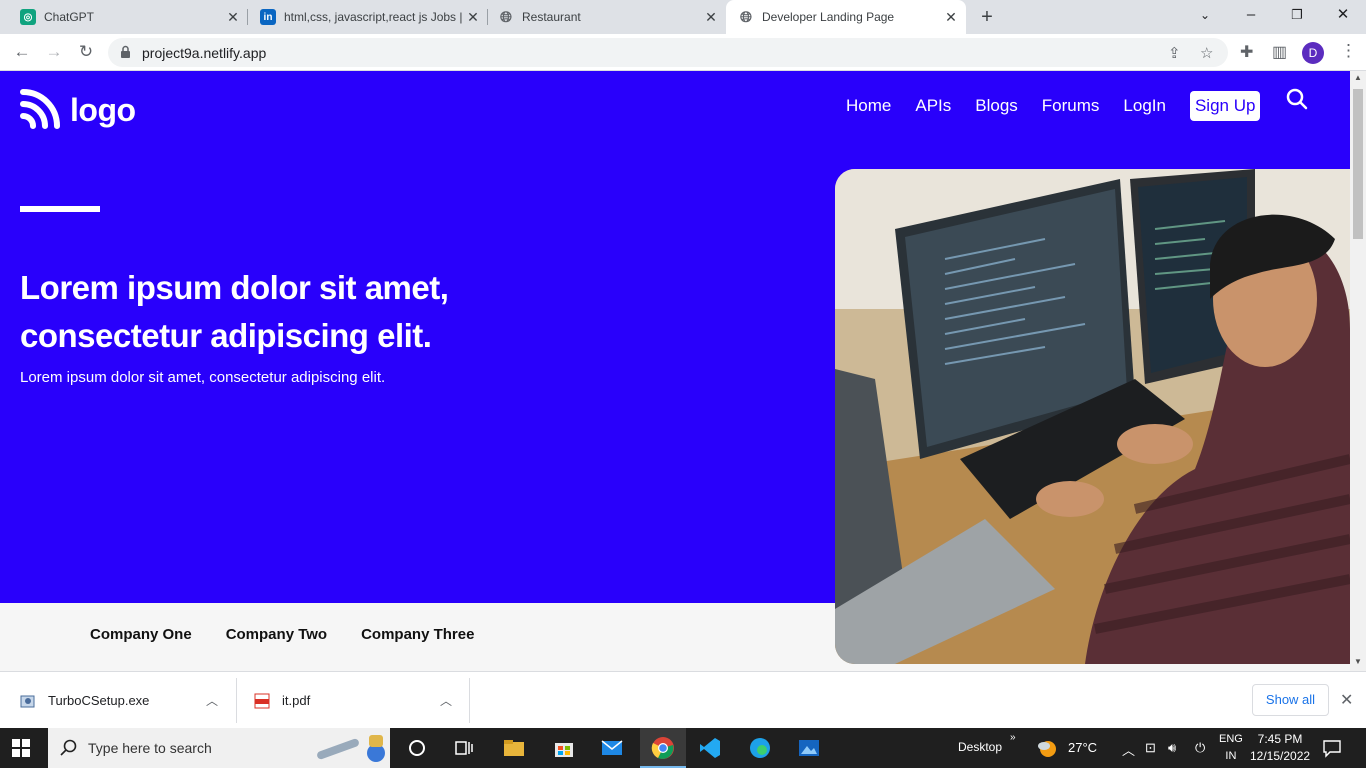 This screenshot has width=1366, height=768. What do you see at coordinates (1225, 106) in the screenshot?
I see `signup-button: Sign Up` at bounding box center [1225, 106].